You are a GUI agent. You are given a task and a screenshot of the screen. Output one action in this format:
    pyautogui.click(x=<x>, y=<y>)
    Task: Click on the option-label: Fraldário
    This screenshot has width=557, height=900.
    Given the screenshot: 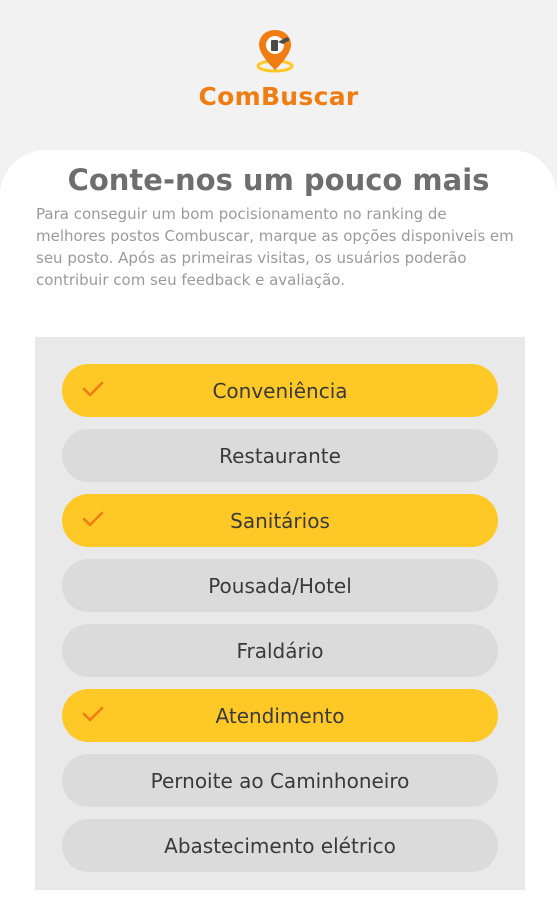 What is the action you would take?
    pyautogui.click(x=280, y=650)
    